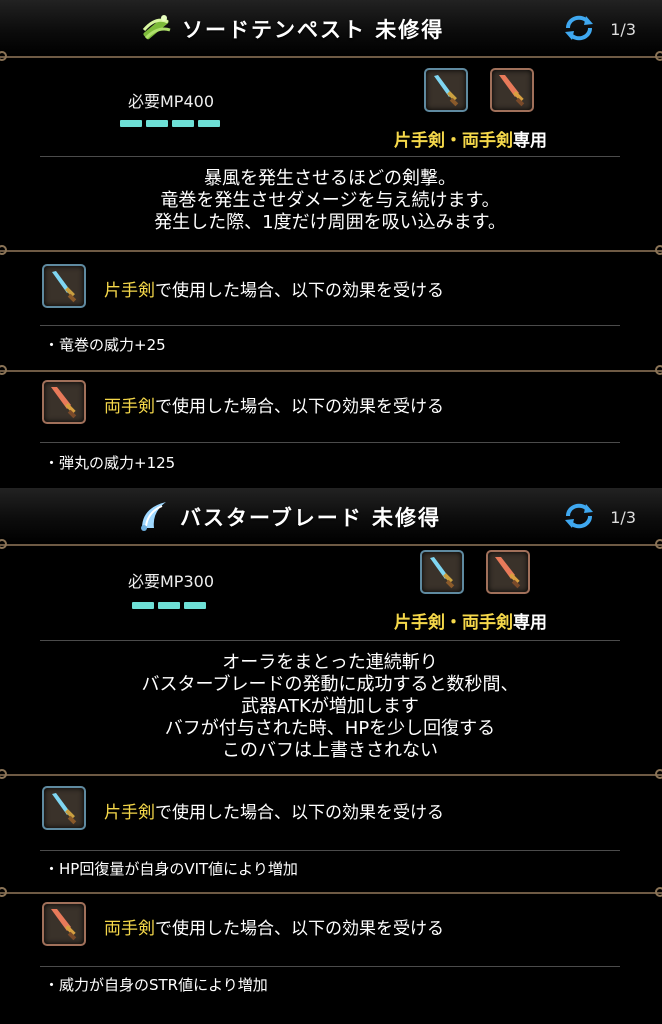  What do you see at coordinates (156, 985) in the screenshot?
I see `effect-bullet: ・威力が自身のSTR値により増加` at bounding box center [156, 985].